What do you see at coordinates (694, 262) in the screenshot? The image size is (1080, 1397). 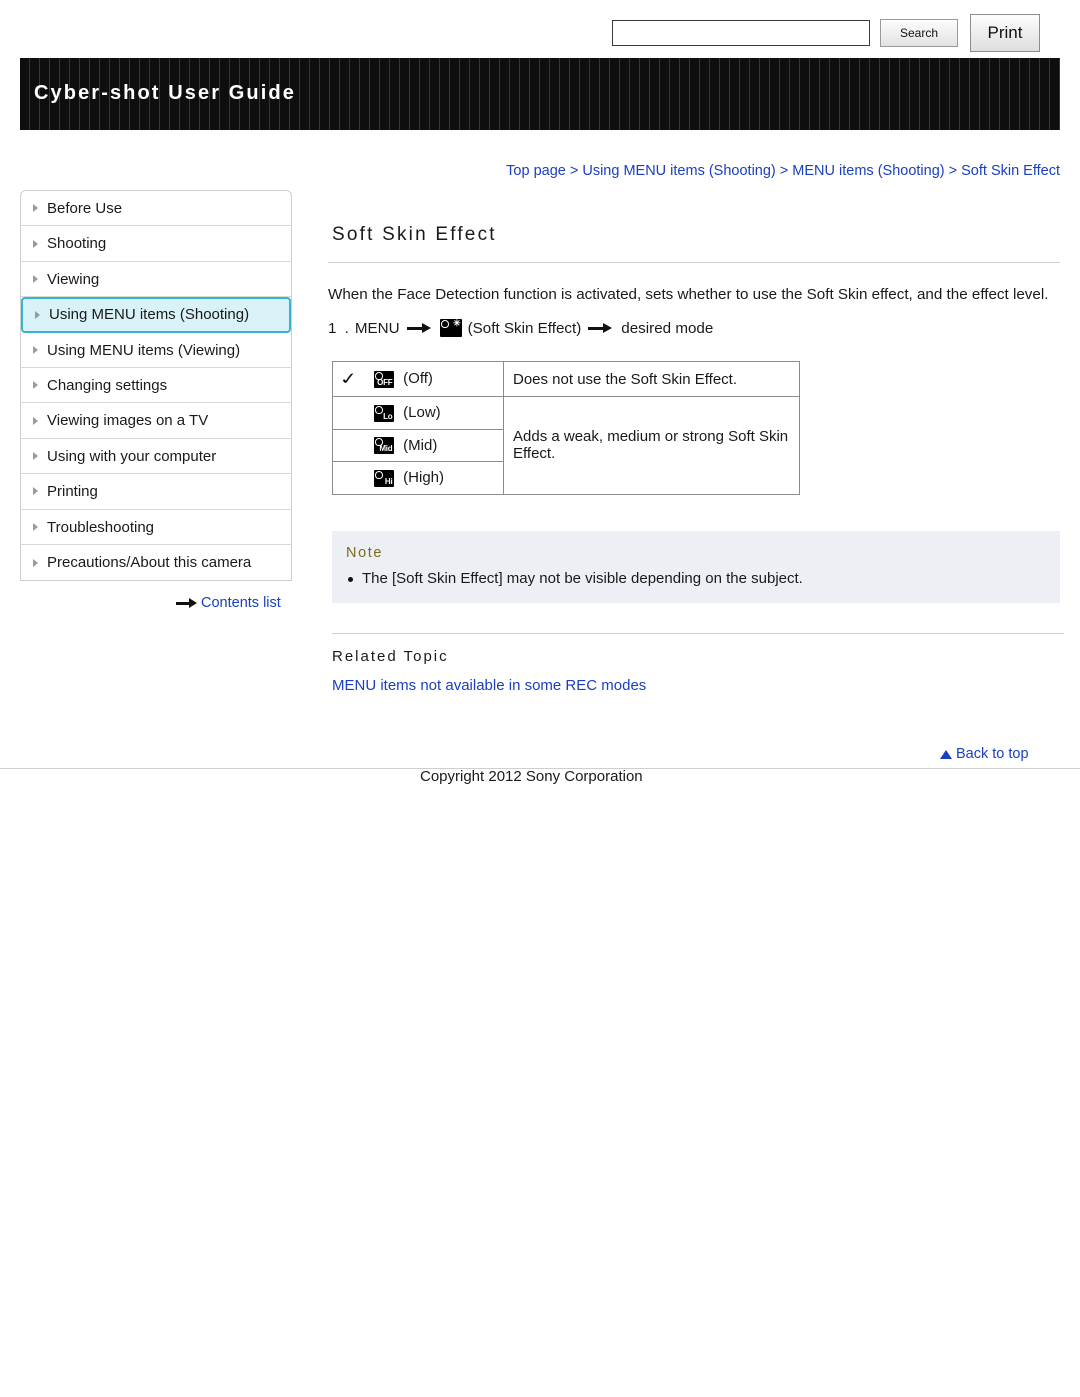 I see `title-divider` at bounding box center [694, 262].